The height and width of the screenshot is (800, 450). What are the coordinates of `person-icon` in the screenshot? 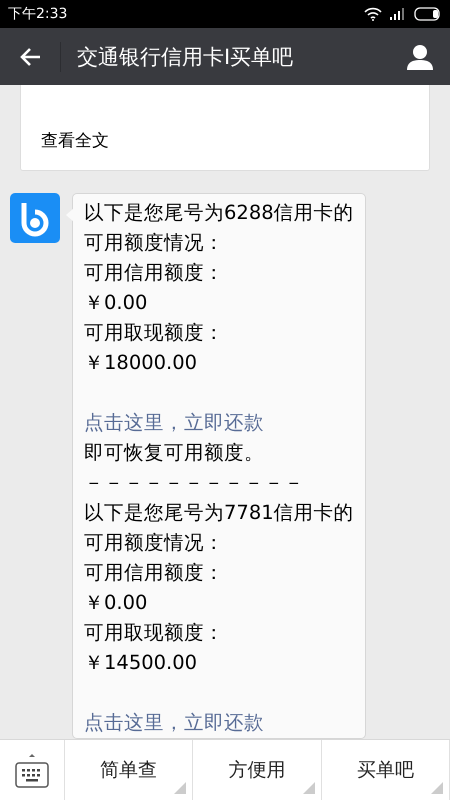 It's located at (420, 57).